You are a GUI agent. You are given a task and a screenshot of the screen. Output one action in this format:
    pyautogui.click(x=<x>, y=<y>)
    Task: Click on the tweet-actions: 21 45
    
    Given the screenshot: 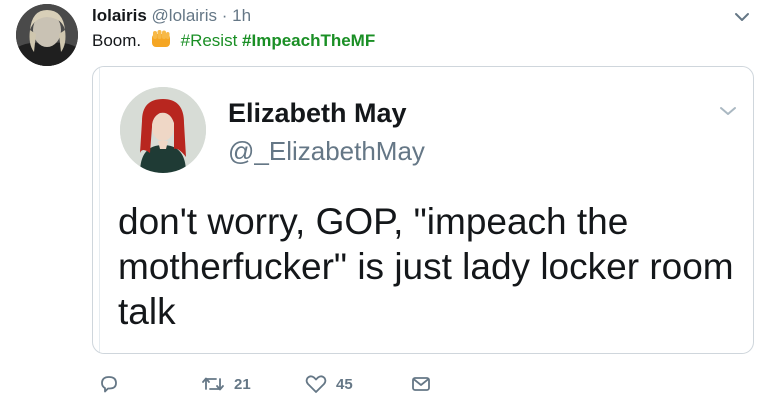 What is the action you would take?
    pyautogui.click(x=422, y=384)
    